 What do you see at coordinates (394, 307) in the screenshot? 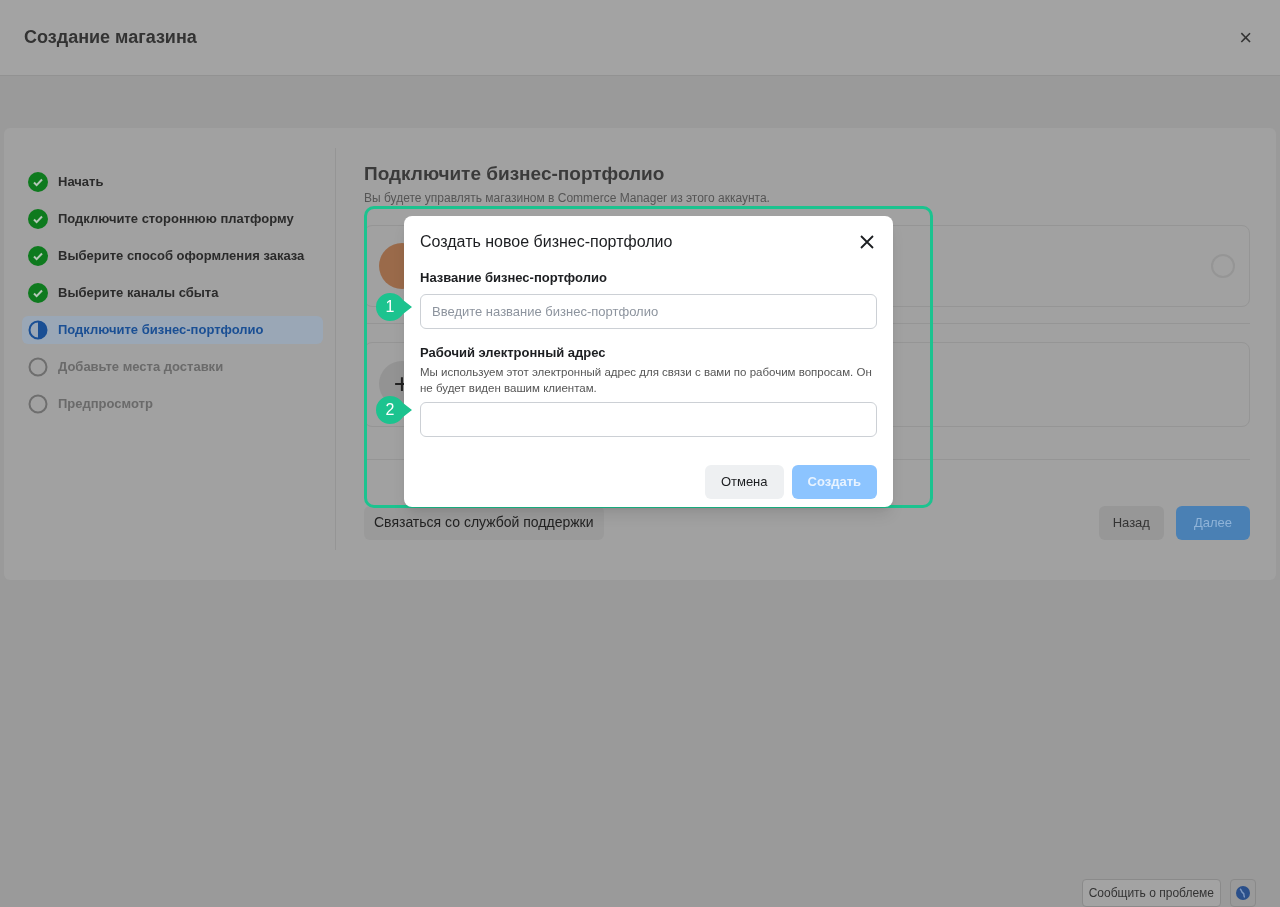
I see `step-number-marker: 1` at bounding box center [394, 307].